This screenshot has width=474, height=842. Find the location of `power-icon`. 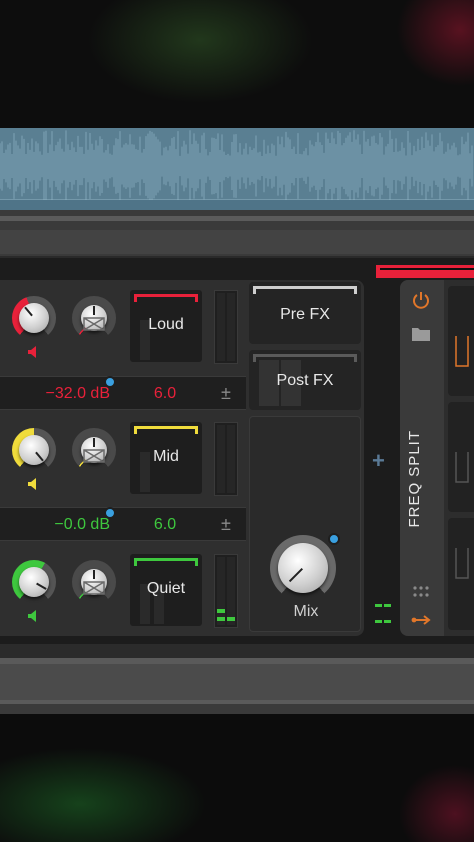

power-icon is located at coordinates (421, 300).